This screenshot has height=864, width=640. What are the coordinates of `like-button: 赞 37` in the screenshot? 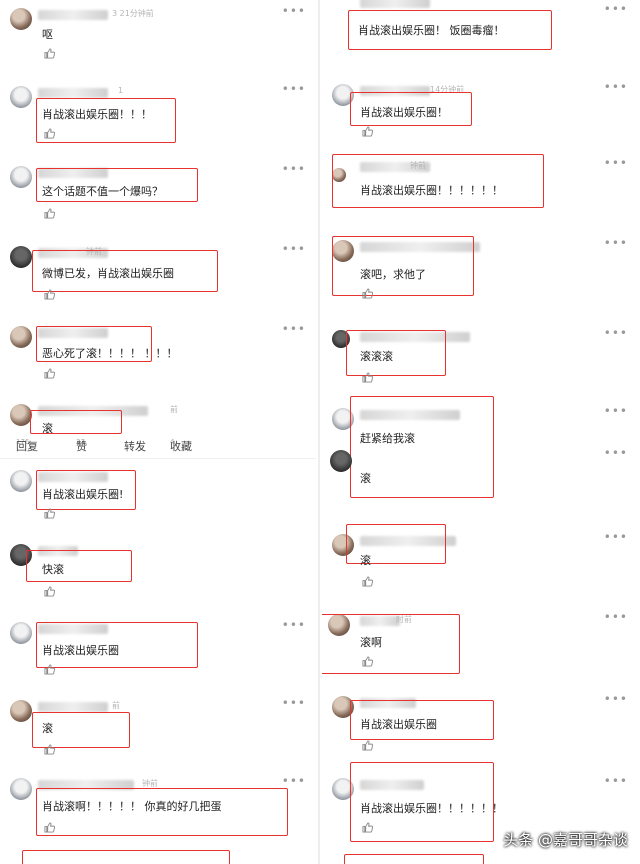 It's located at (81, 445).